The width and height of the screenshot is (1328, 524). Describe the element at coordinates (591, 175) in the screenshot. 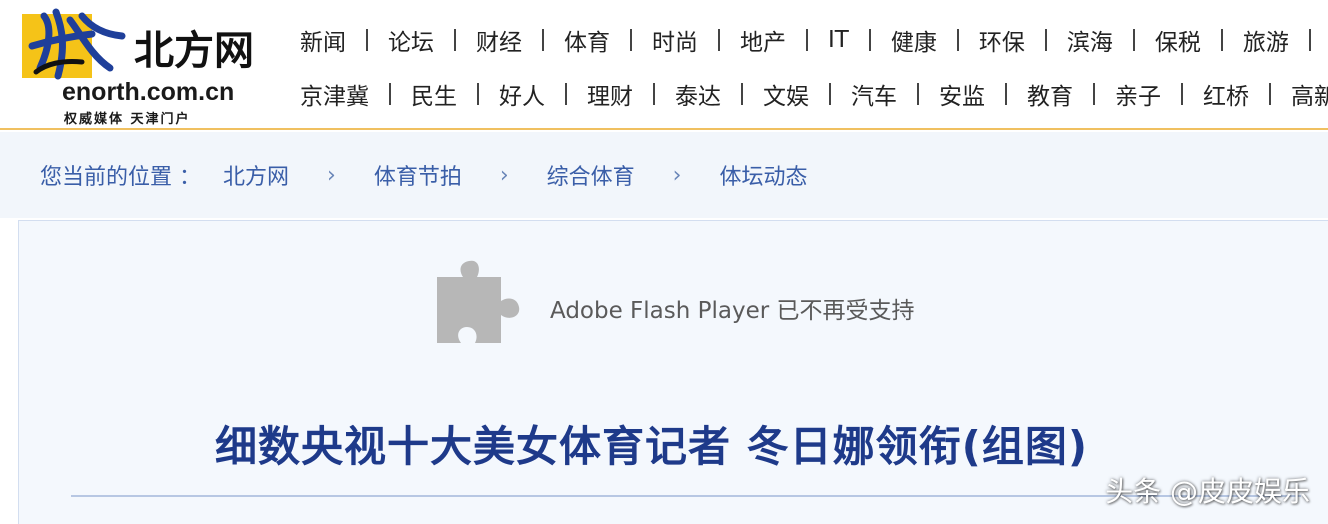

I see `breadcrumb-item-general-sports: 综合体育` at that location.